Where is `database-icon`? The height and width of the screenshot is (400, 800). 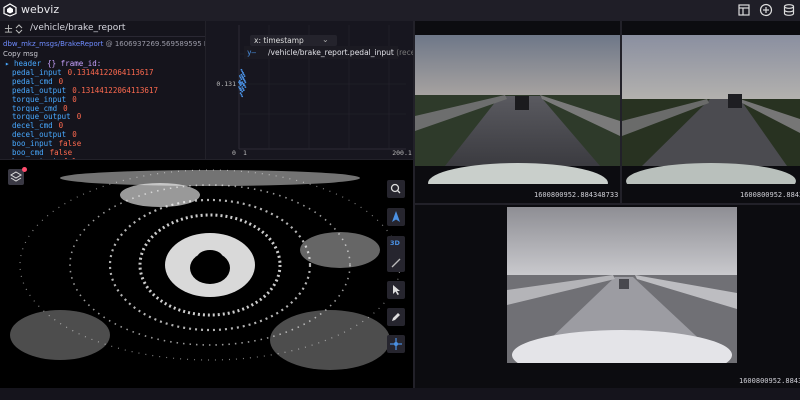 database-icon is located at coordinates (789, 10).